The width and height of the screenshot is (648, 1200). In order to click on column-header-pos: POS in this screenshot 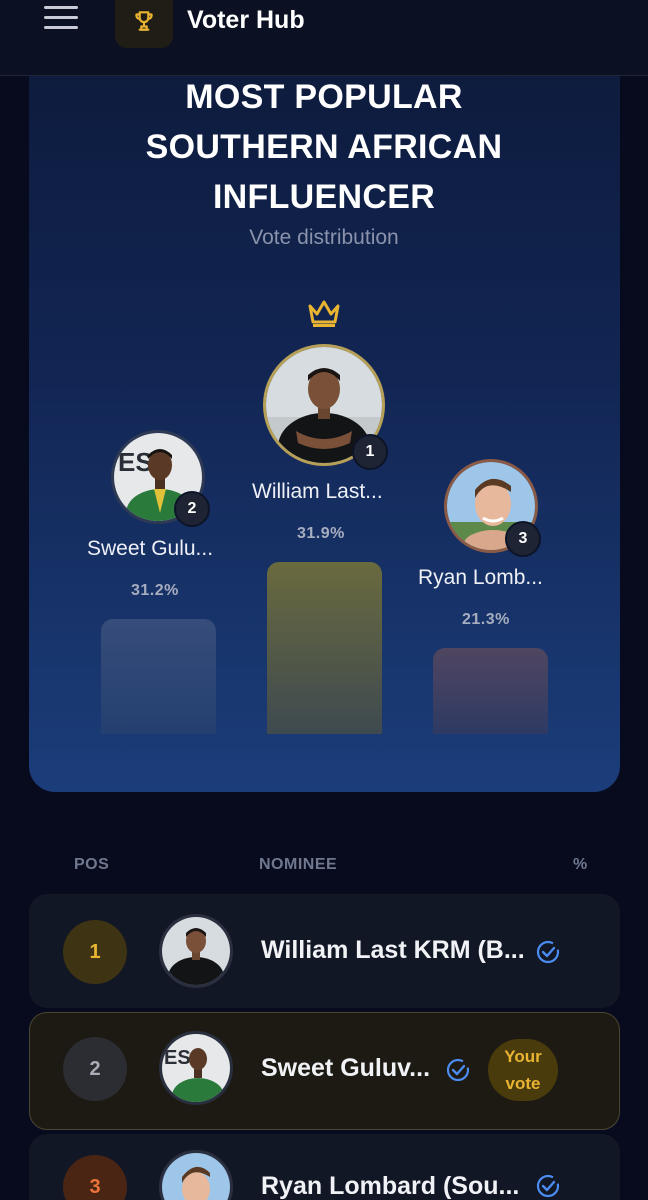, I will do `click(92, 864)`.